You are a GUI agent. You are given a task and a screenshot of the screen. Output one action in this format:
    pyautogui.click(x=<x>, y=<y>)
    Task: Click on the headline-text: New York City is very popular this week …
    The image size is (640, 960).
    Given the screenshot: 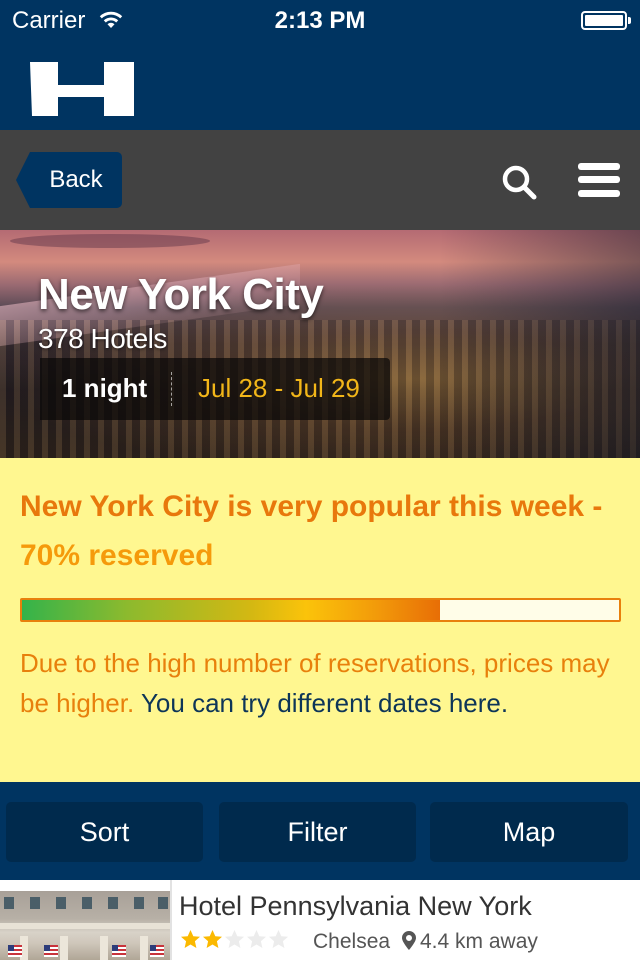 What is the action you would take?
    pyautogui.click(x=311, y=506)
    